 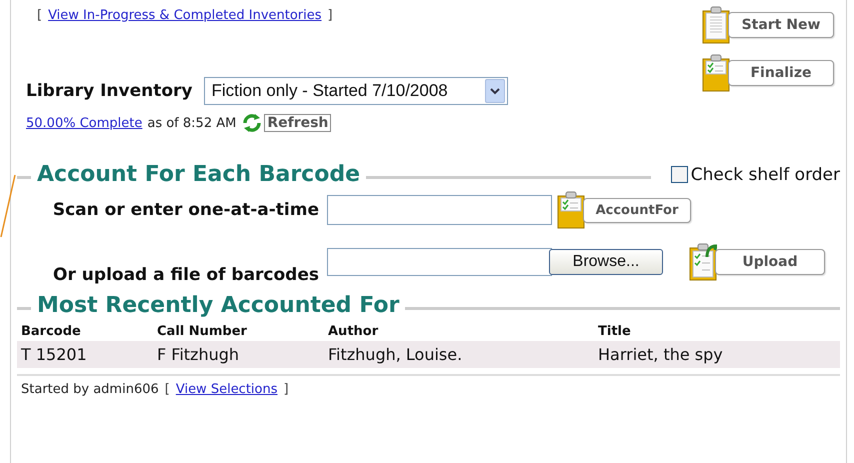 I want to click on table-cell: T 15201, so click(x=85, y=354).